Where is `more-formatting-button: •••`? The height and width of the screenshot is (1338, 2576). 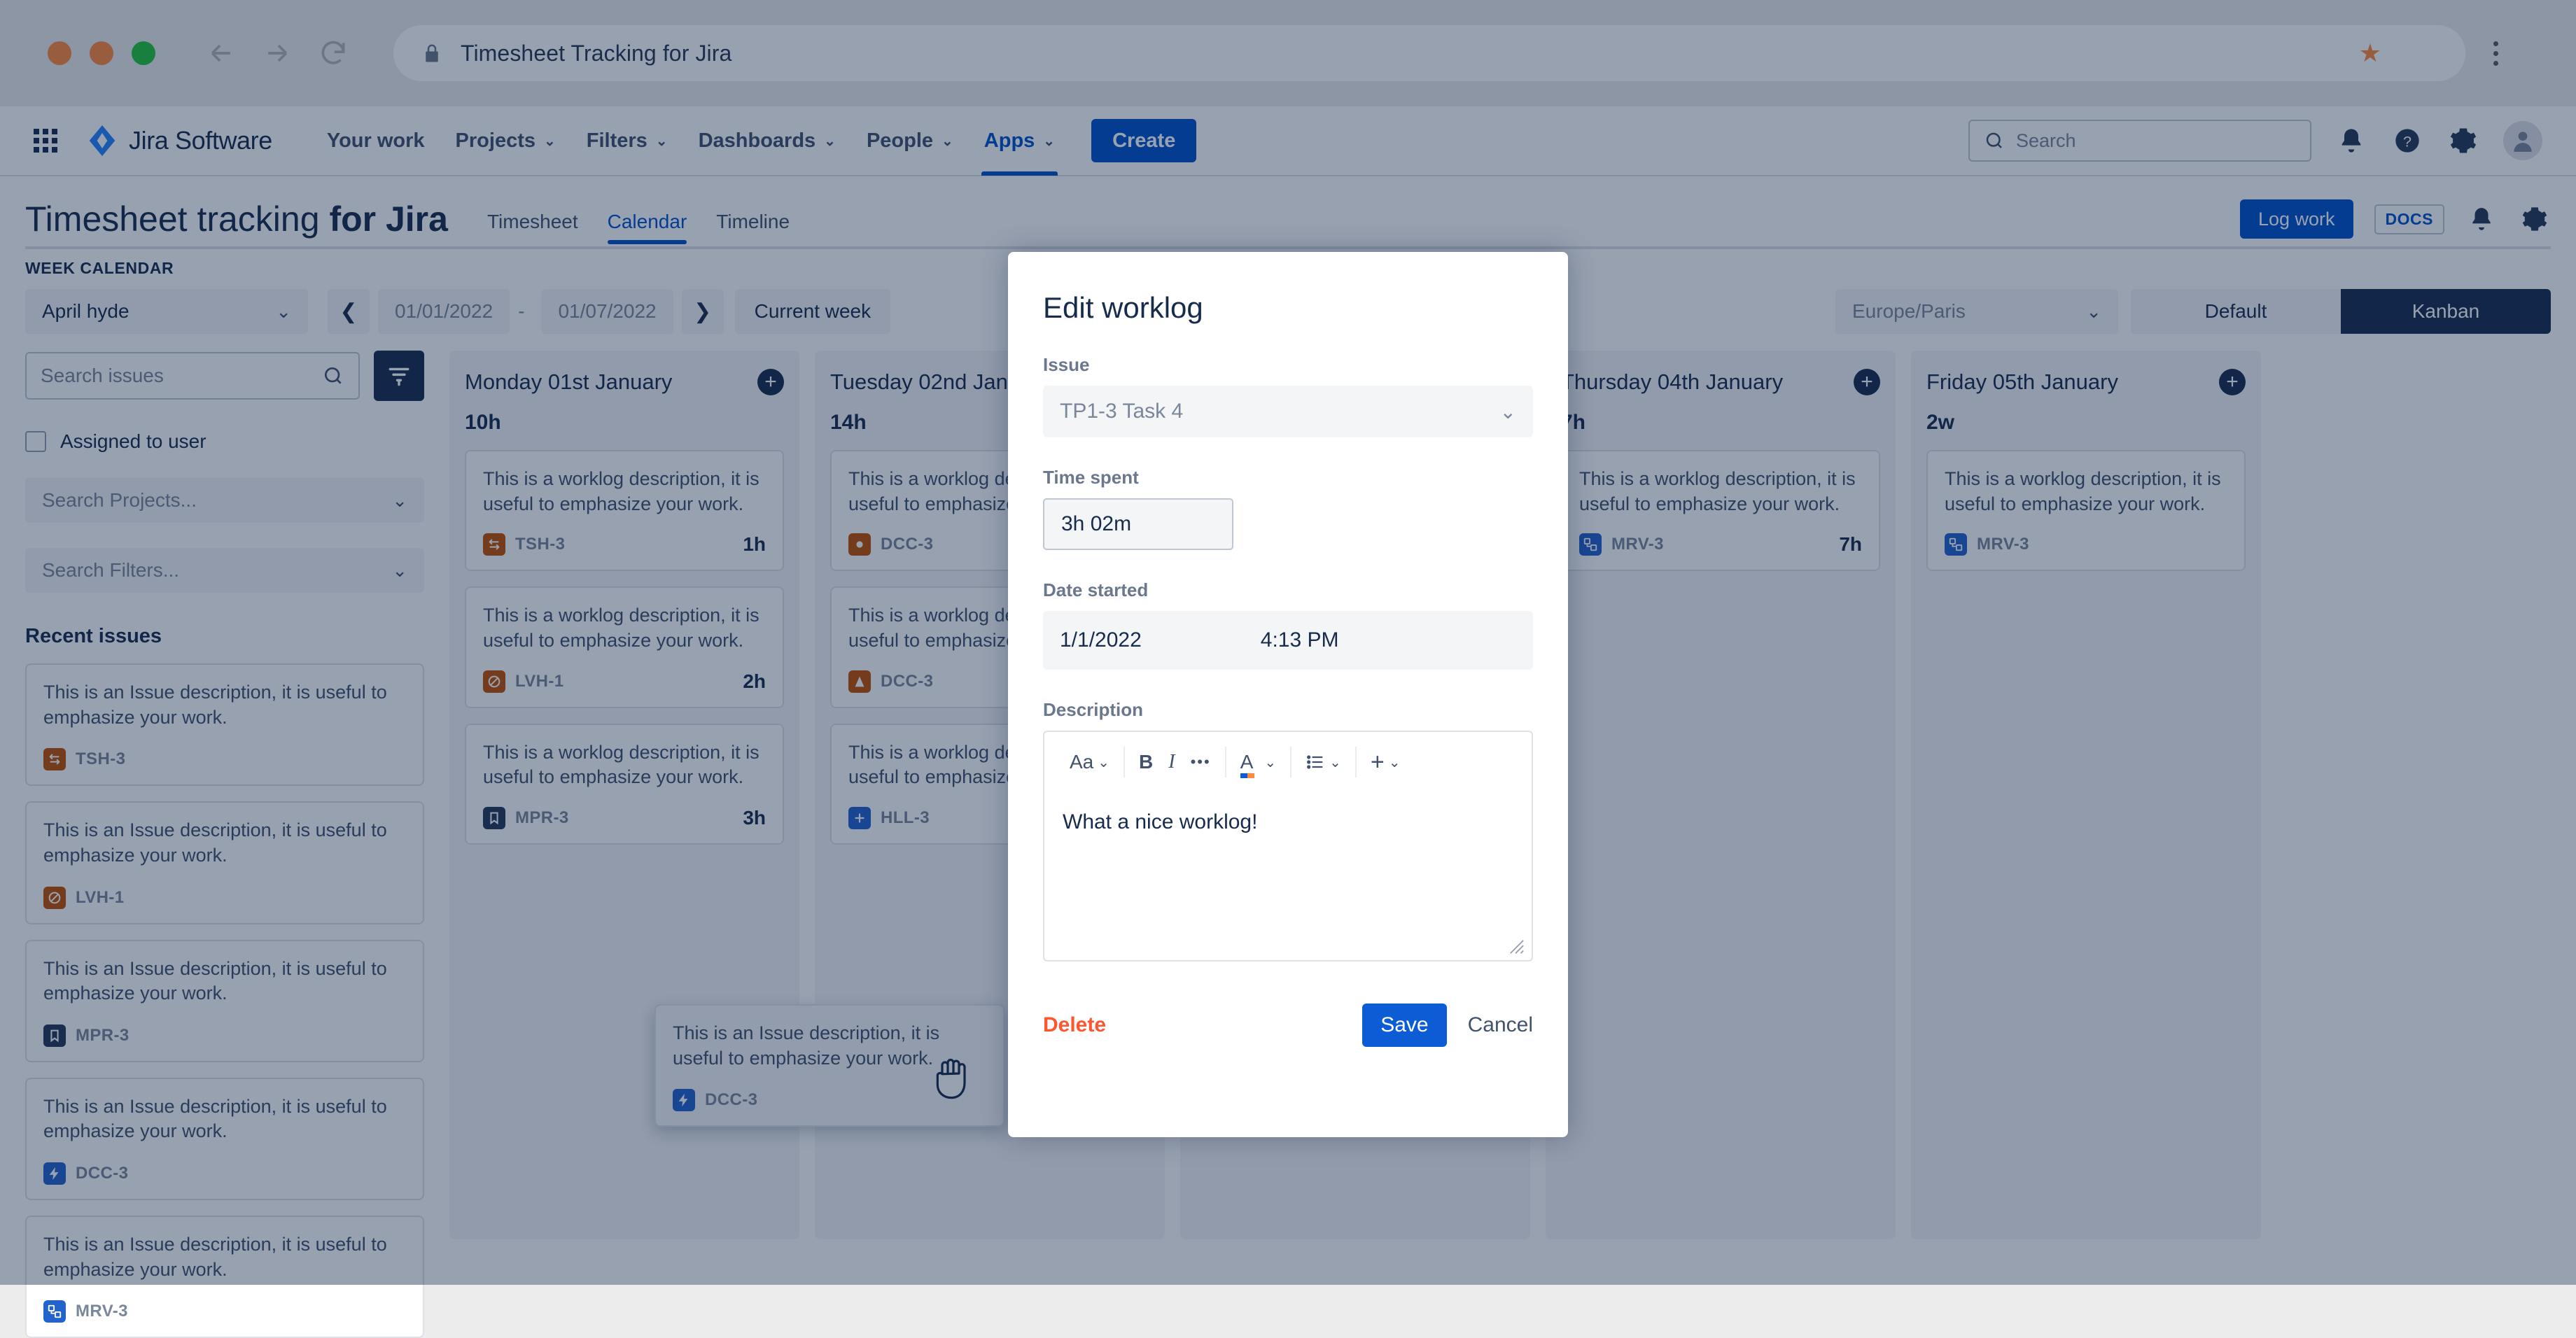
more-formatting-button: ••• is located at coordinates (1201, 762).